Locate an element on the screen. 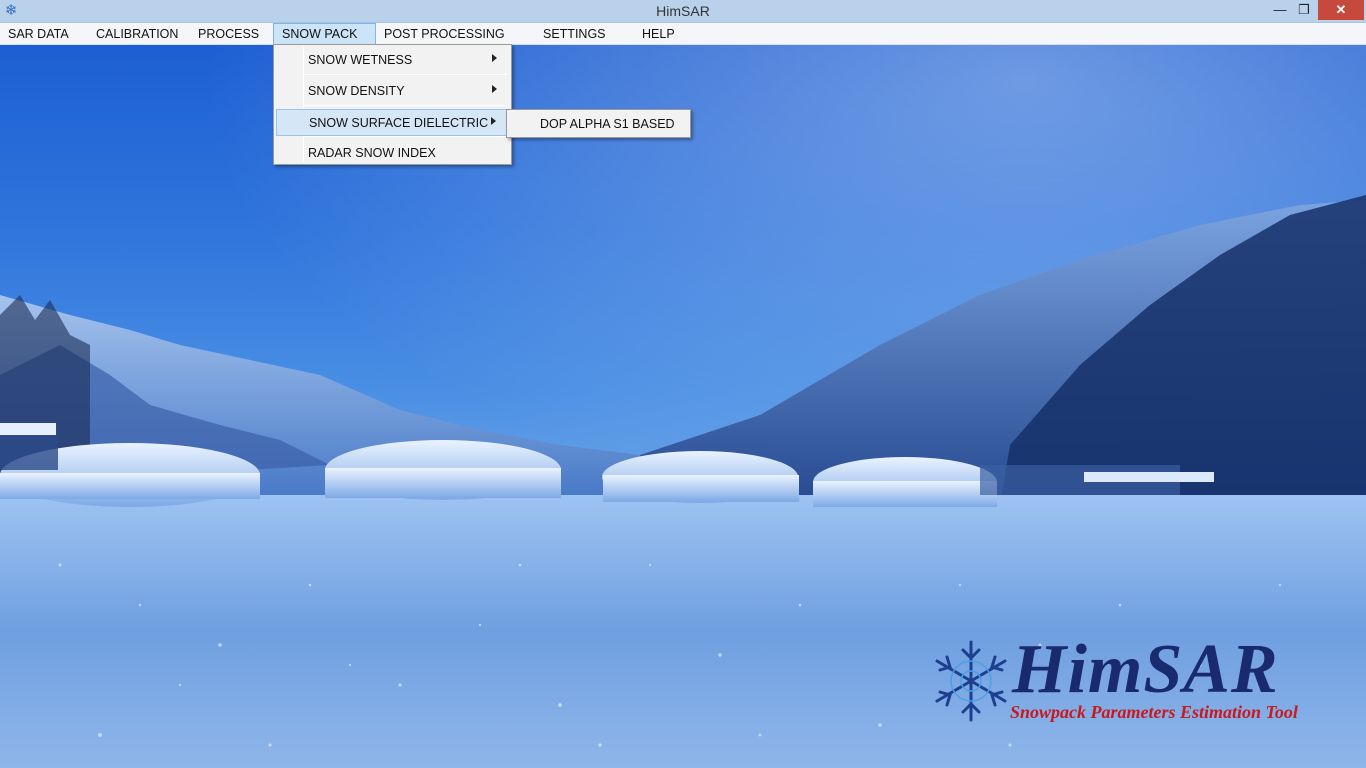 This screenshot has height=768, width=1366. menu-item-label: SNOW DENSITY is located at coordinates (356, 91).